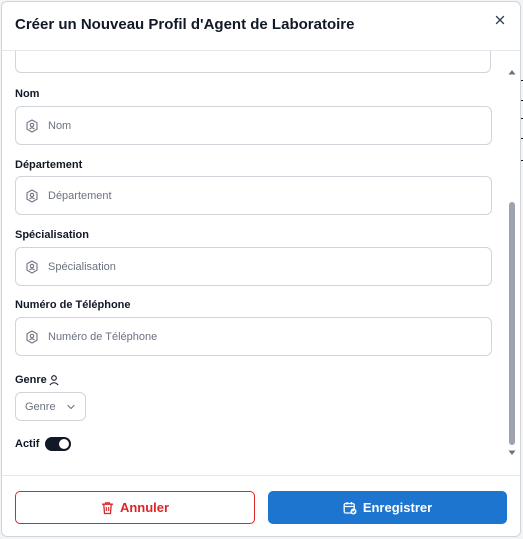 The width and height of the screenshot is (523, 539). Describe the element at coordinates (64, 443) in the screenshot. I see `toggle-knob` at that location.